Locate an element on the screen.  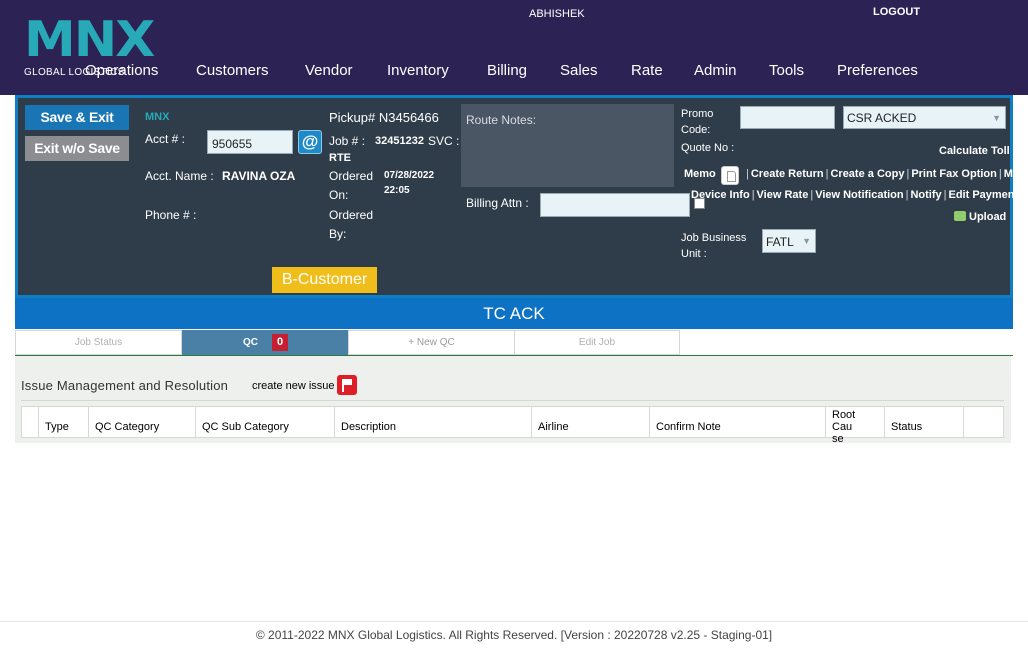
tab-new-qc: + New QC is located at coordinates (431, 342).